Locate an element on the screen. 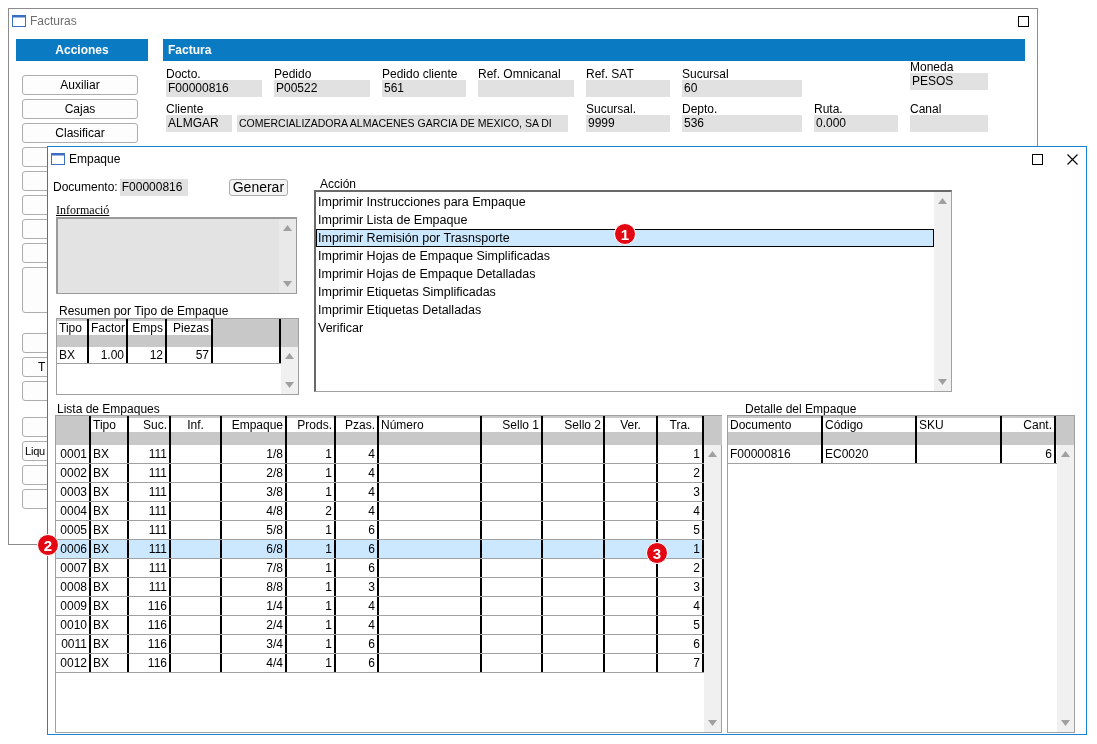 The height and width of the screenshot is (744, 1097). read-only-field: 9999 is located at coordinates (628, 123).